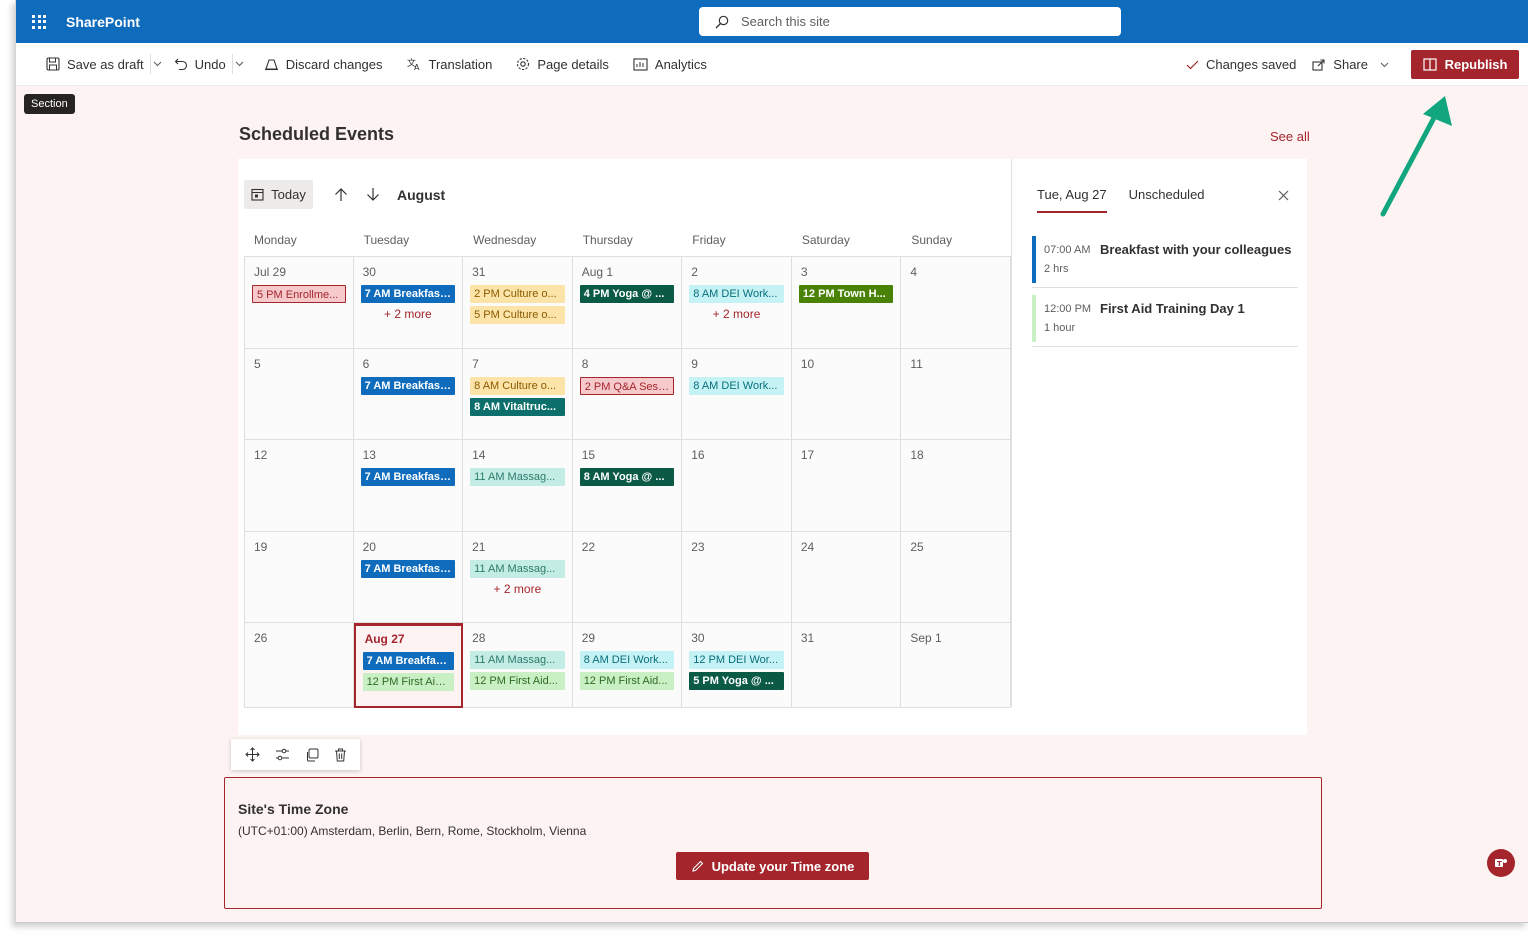  What do you see at coordinates (910, 21) in the screenshot?
I see `search-input: Search this site` at bounding box center [910, 21].